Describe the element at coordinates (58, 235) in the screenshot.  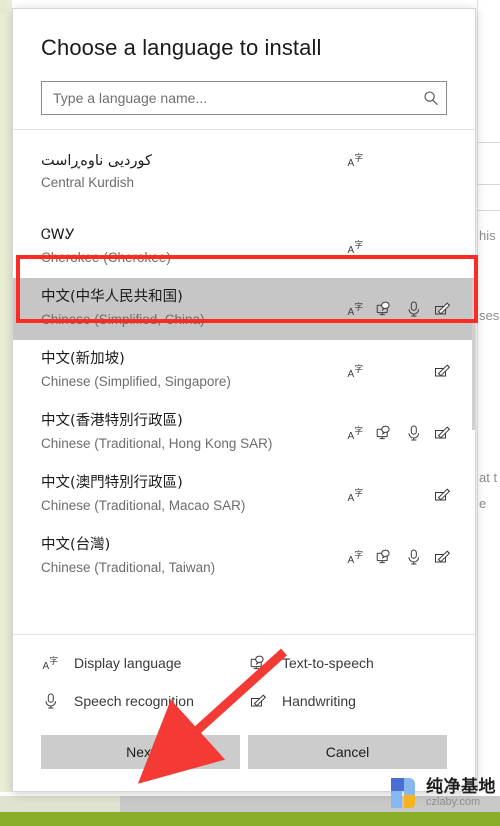
I see `language-native-name: ᏣᎳᎩ` at that location.